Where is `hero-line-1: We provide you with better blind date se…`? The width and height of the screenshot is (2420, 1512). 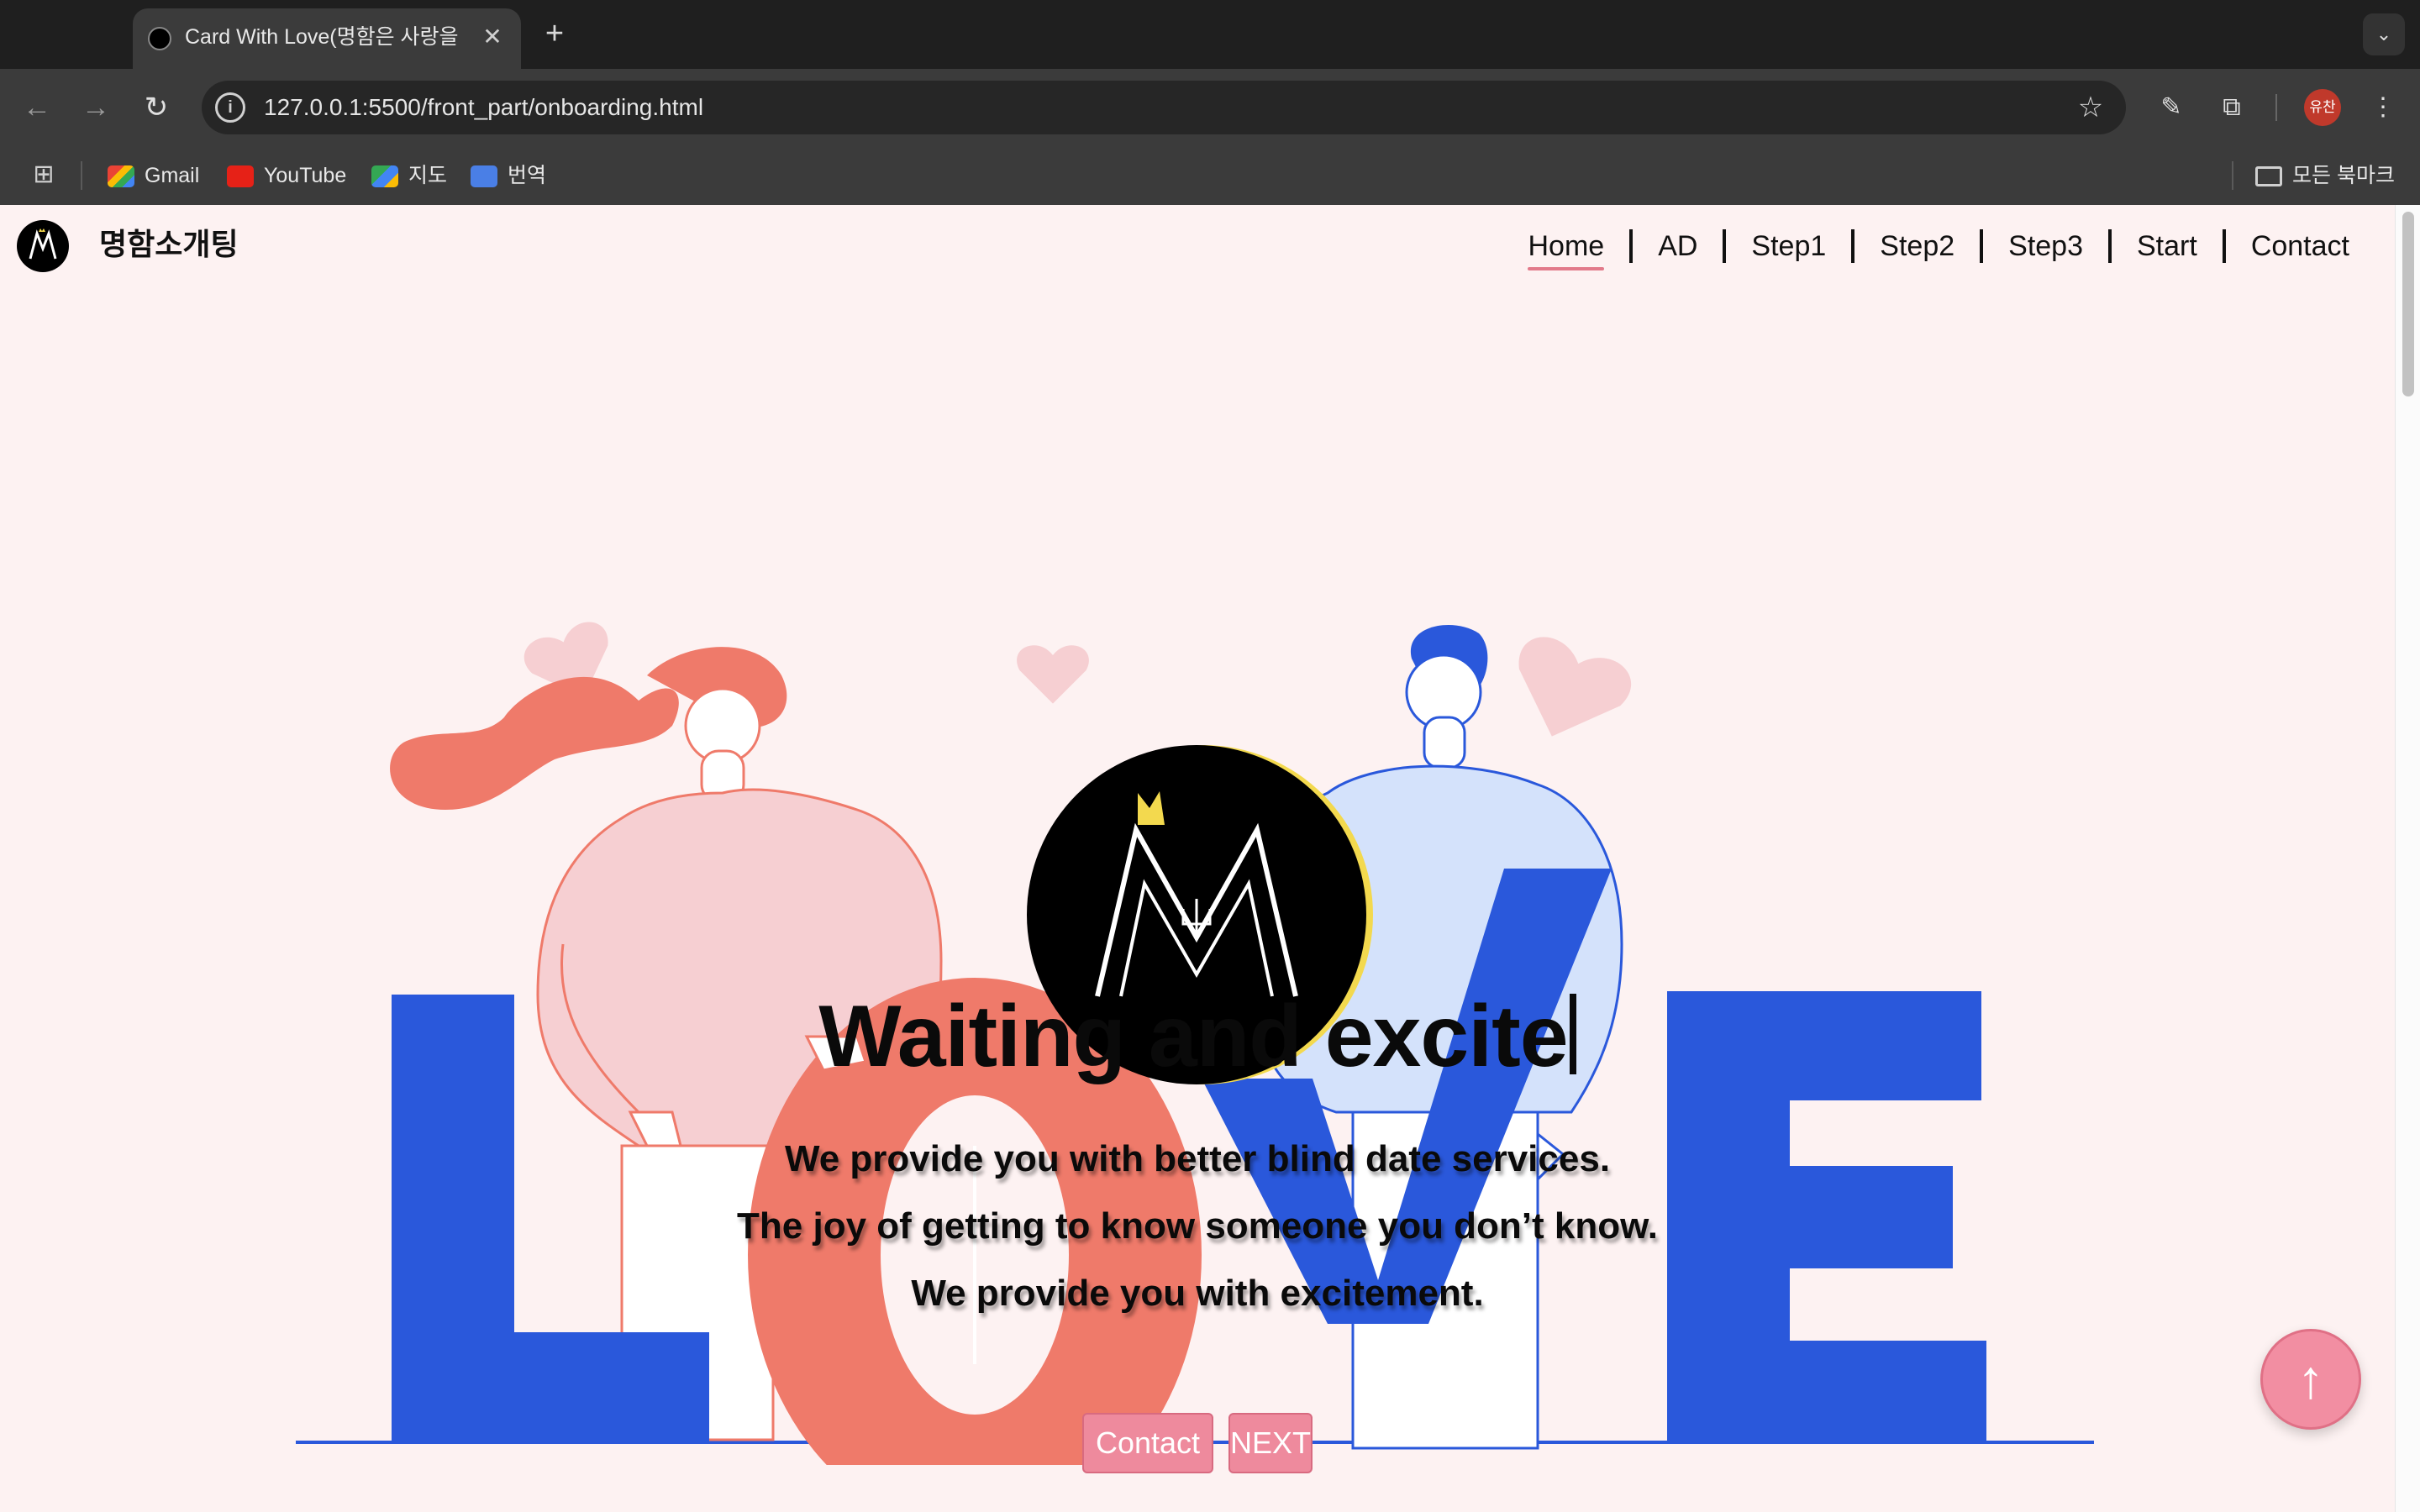 hero-line-1: We provide you with better blind date se… is located at coordinates (1197, 1158).